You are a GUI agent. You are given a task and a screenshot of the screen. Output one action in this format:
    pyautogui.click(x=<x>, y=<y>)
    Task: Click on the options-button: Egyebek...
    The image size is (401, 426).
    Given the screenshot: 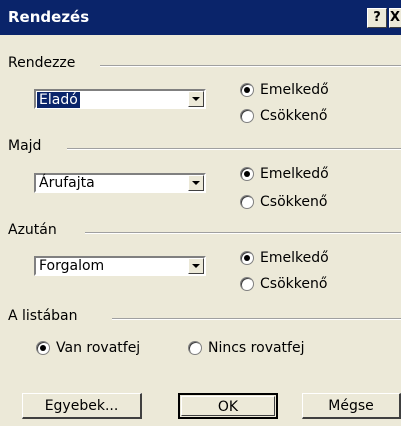 What is the action you would take?
    pyautogui.click(x=82, y=406)
    